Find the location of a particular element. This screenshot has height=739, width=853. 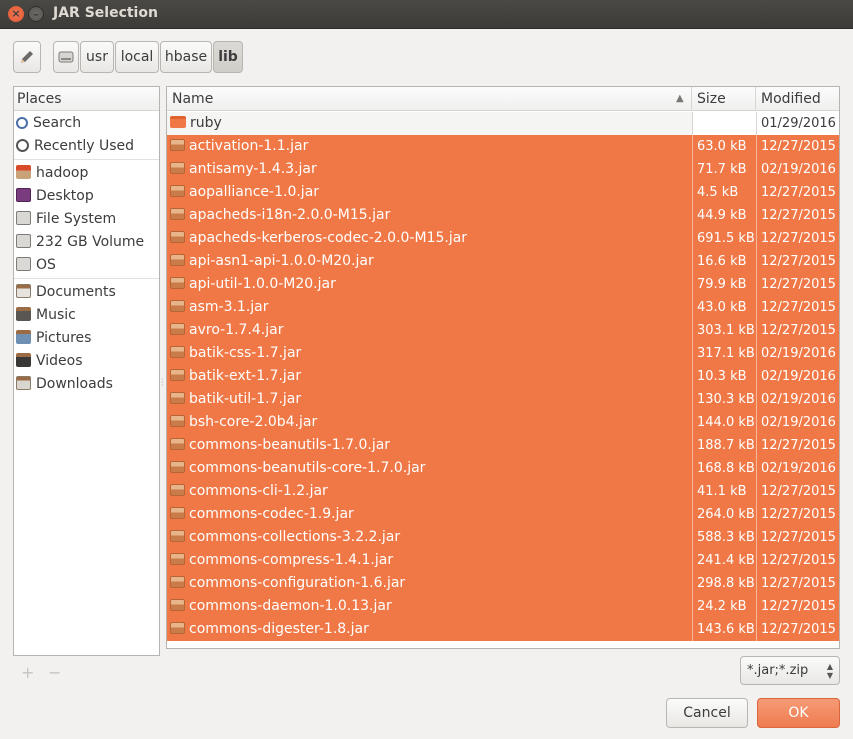

place-music: Music is located at coordinates (46, 315).